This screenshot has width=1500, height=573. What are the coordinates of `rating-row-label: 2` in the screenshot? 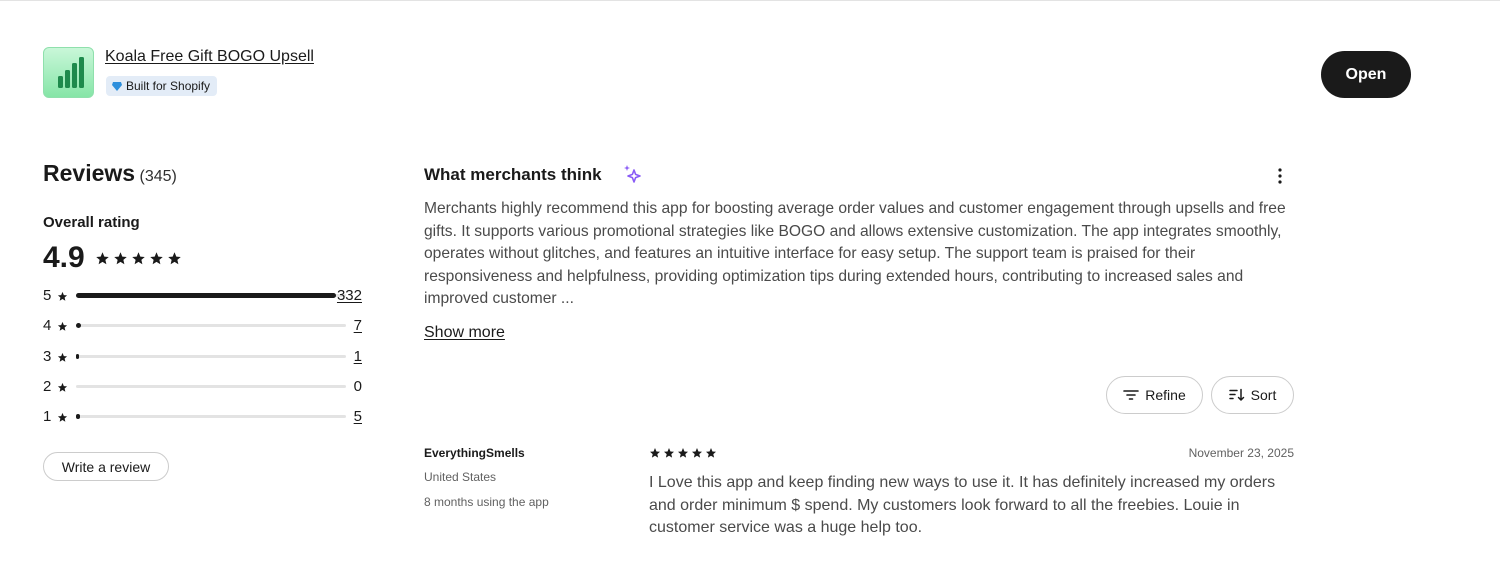 It's located at (47, 386).